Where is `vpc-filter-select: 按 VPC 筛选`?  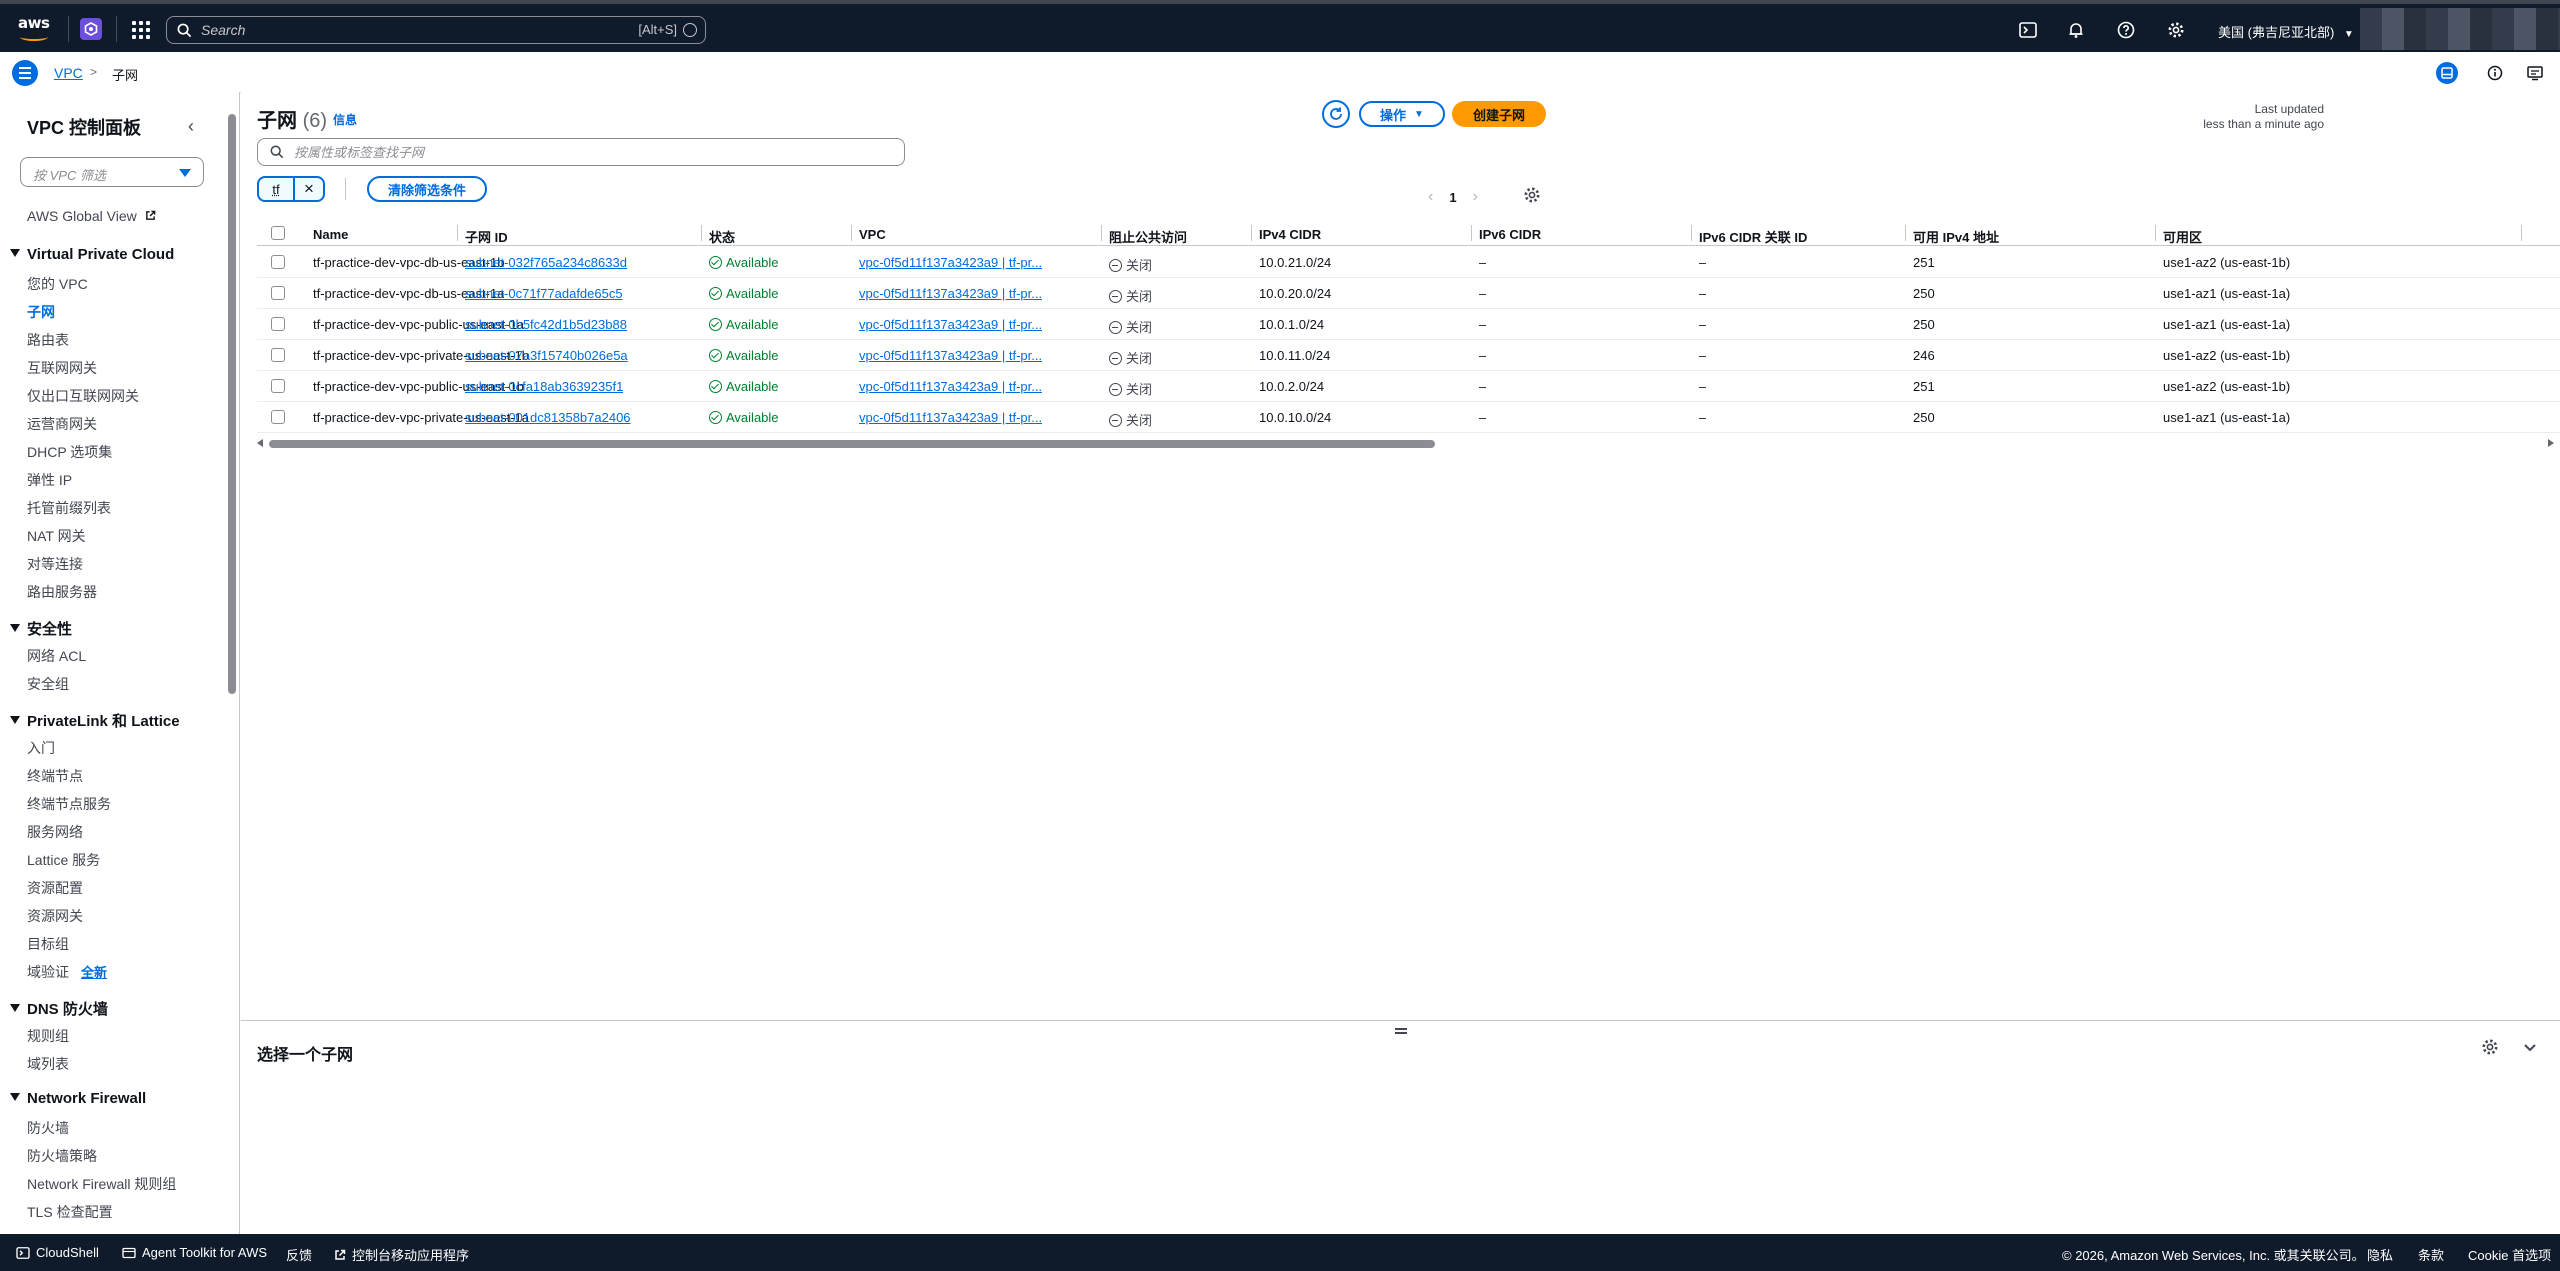
vpc-filter-select: 按 VPC 筛选 is located at coordinates (112, 172).